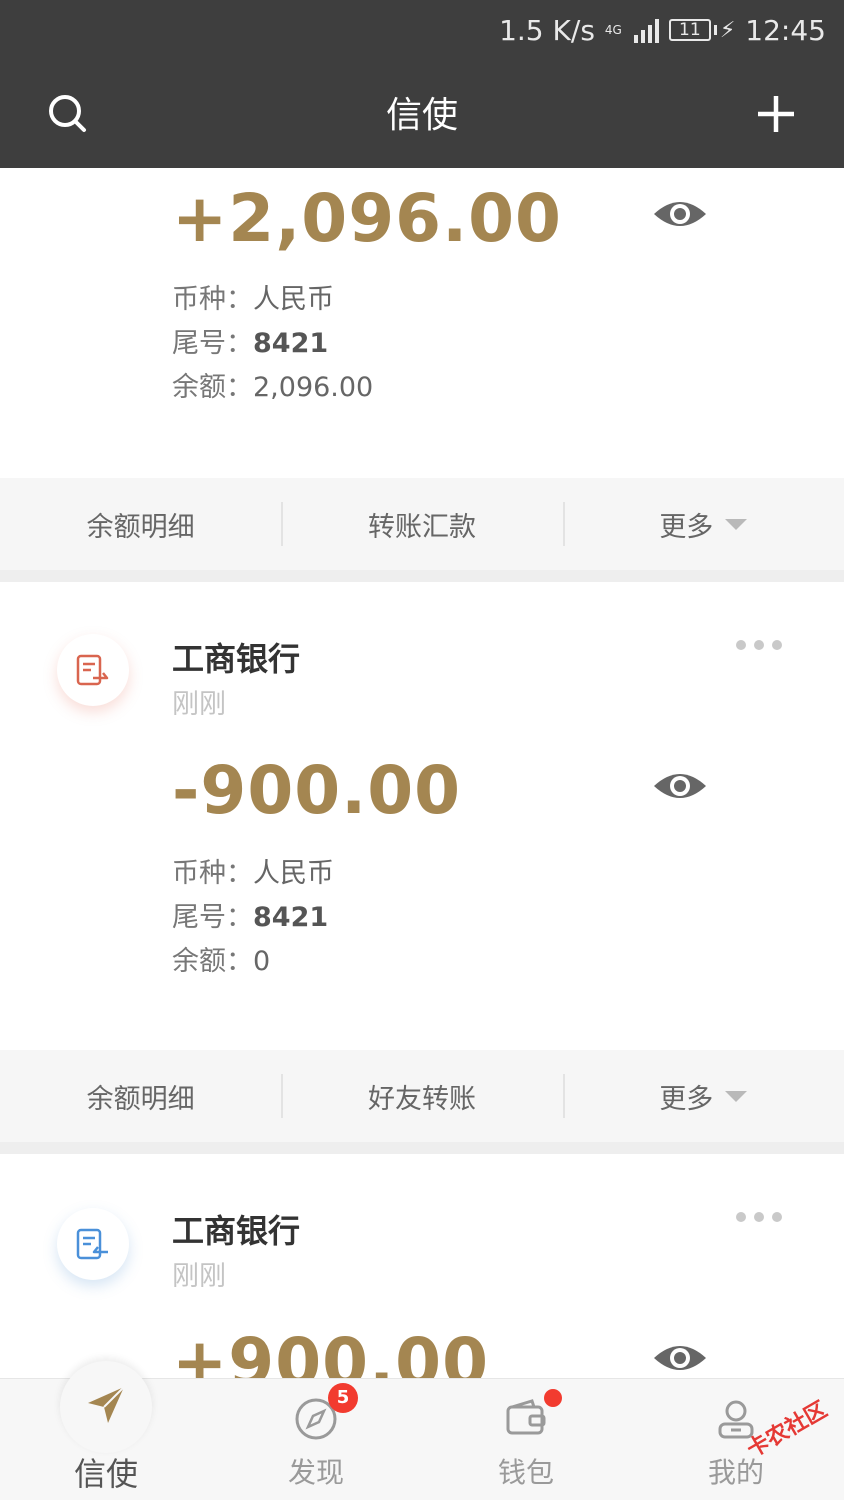  I want to click on bottom-tab-bar: 信使 5 发现 钱包 我的, so click(422, 1430).